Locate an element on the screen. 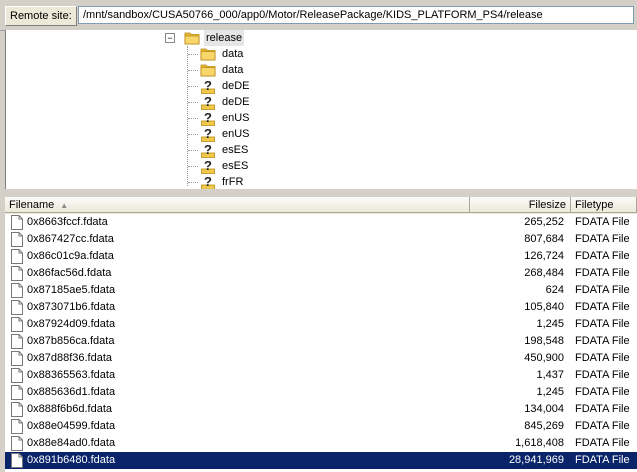 Image resolution: width=637 pixels, height=472 pixels. pane-splitter is located at coordinates (318, 193).